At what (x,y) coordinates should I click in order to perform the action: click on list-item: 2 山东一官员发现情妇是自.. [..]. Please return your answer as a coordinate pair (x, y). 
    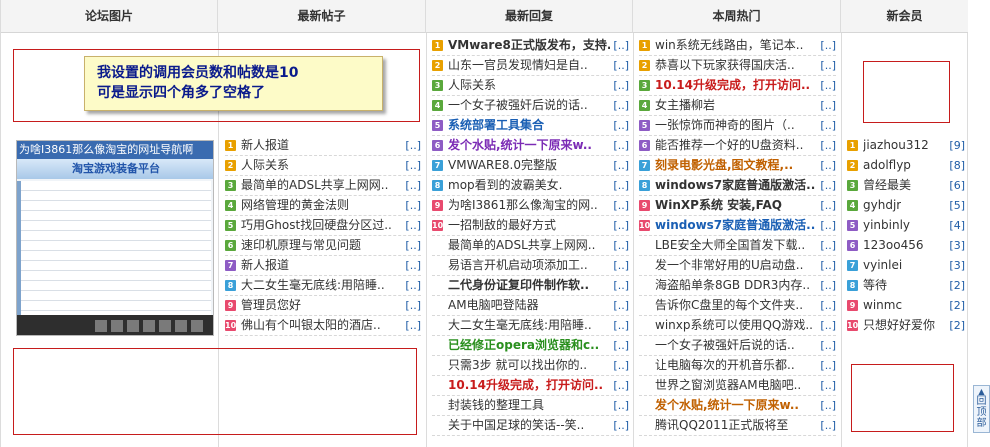
    Looking at the image, I should click on (530, 66).